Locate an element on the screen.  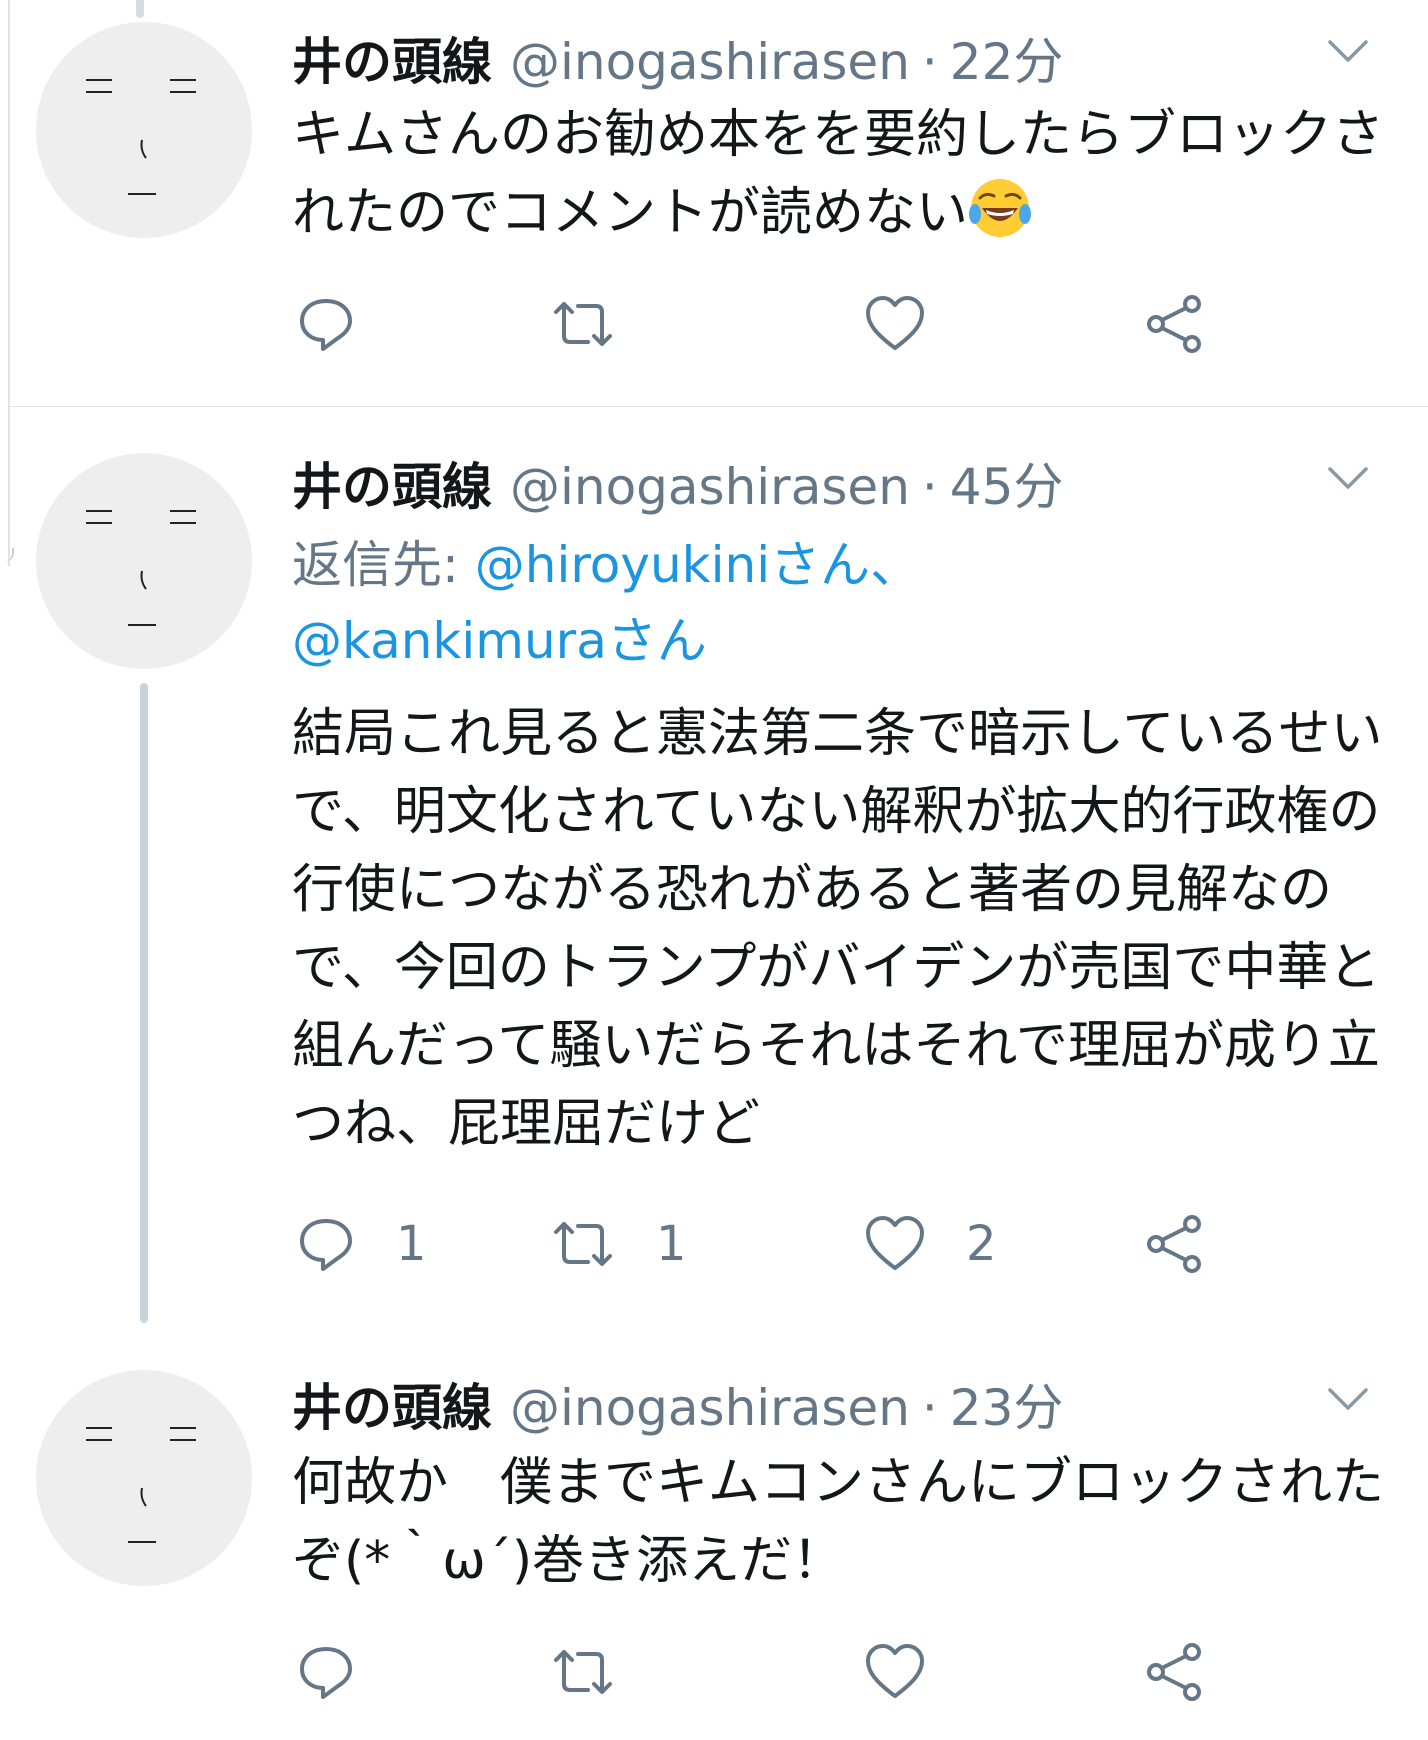
timestamp: 22分 is located at coordinates (1007, 58).